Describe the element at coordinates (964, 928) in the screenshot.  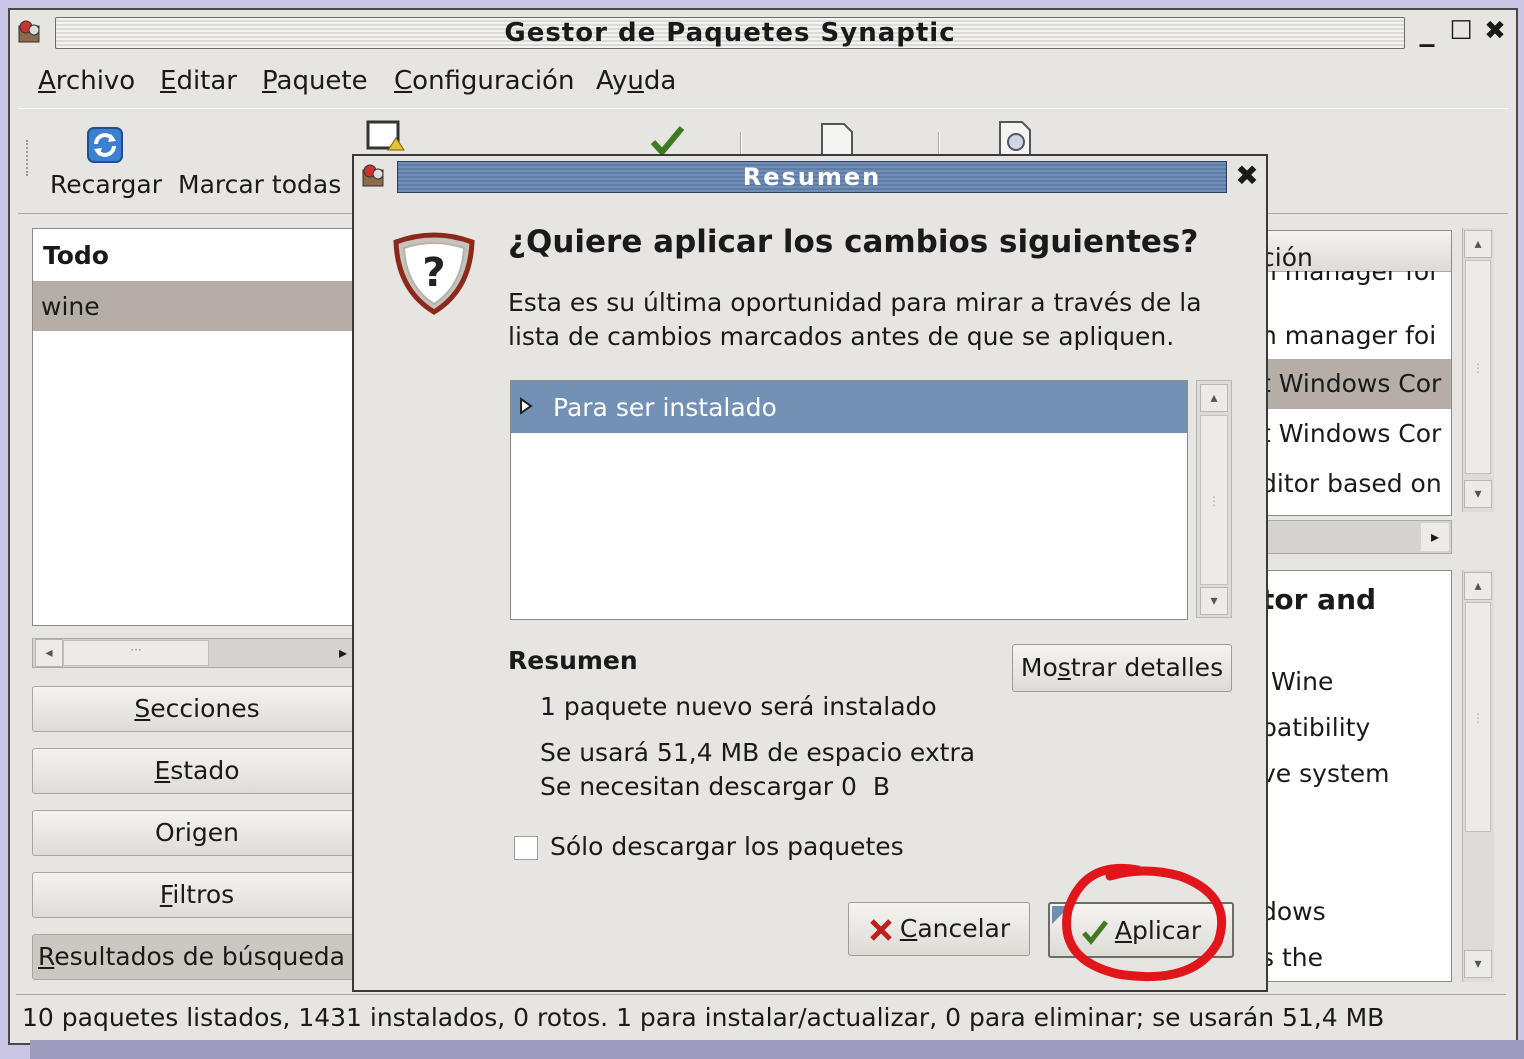
I see `button-label: ancelar` at that location.